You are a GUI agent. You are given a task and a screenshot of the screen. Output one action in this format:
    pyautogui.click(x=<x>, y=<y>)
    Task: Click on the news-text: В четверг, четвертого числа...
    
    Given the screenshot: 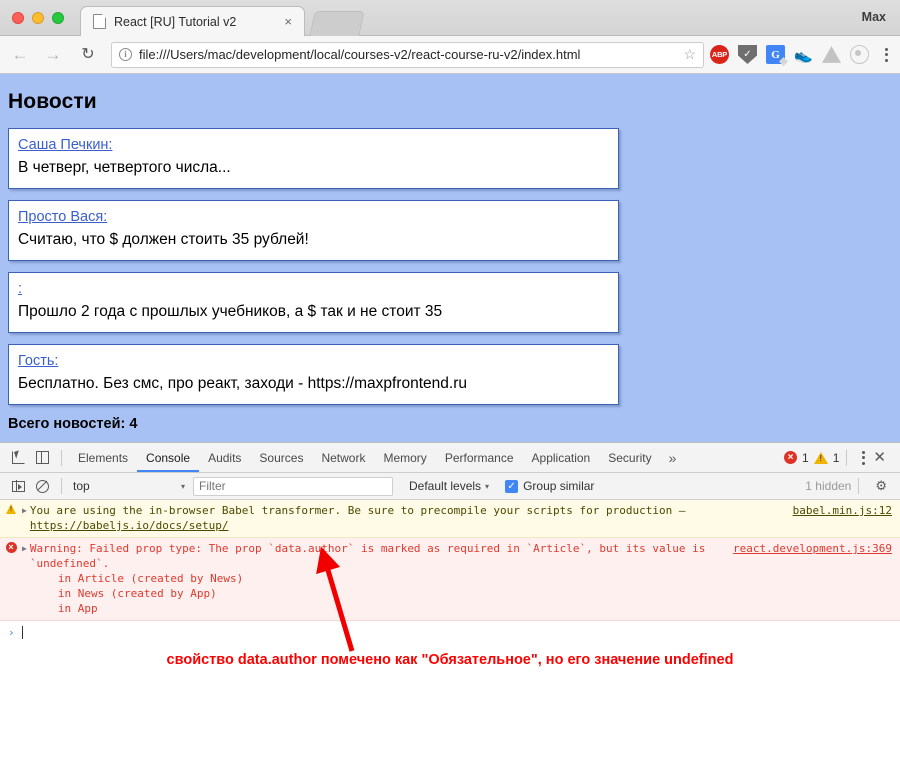 What is the action you would take?
    pyautogui.click(x=124, y=167)
    